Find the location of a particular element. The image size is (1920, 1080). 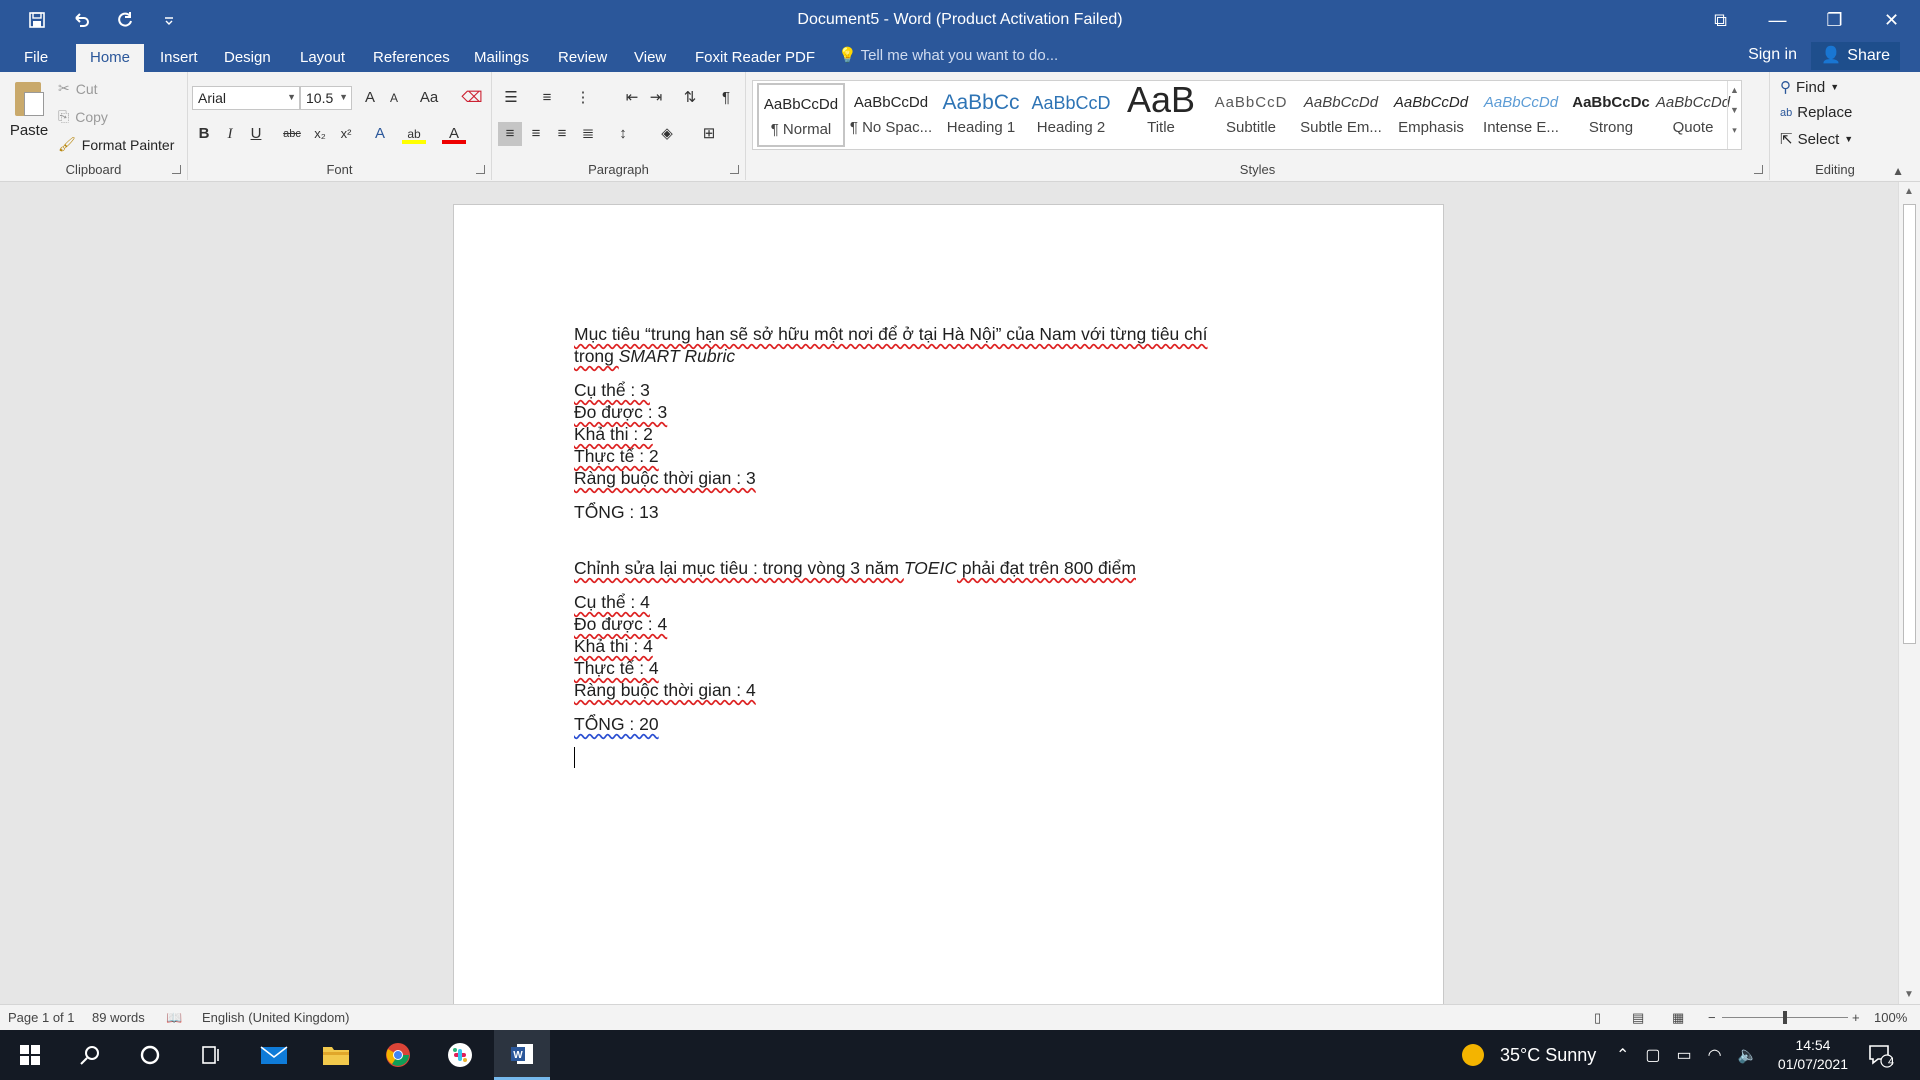

strikethrough-button: abc is located at coordinates (292, 134).